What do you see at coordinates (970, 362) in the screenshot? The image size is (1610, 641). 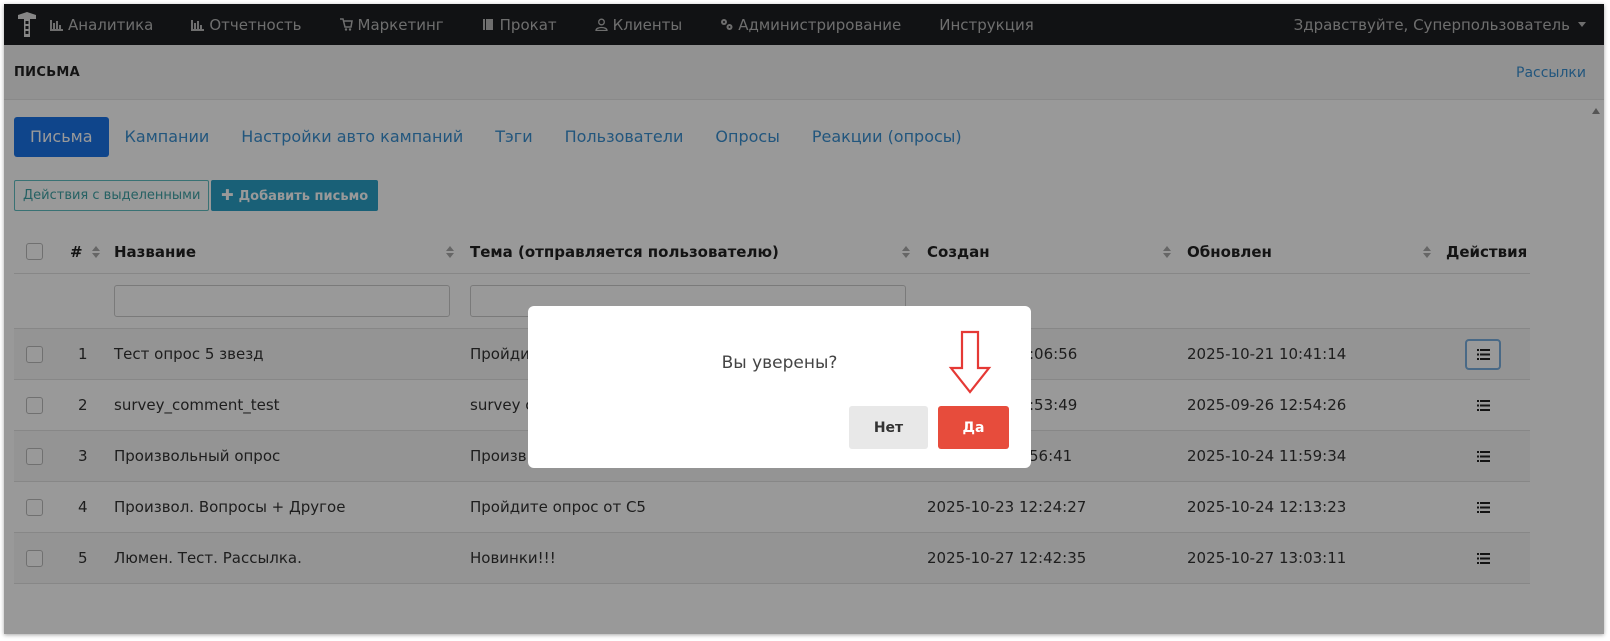 I see `down-arrow-annotation-icon` at bounding box center [970, 362].